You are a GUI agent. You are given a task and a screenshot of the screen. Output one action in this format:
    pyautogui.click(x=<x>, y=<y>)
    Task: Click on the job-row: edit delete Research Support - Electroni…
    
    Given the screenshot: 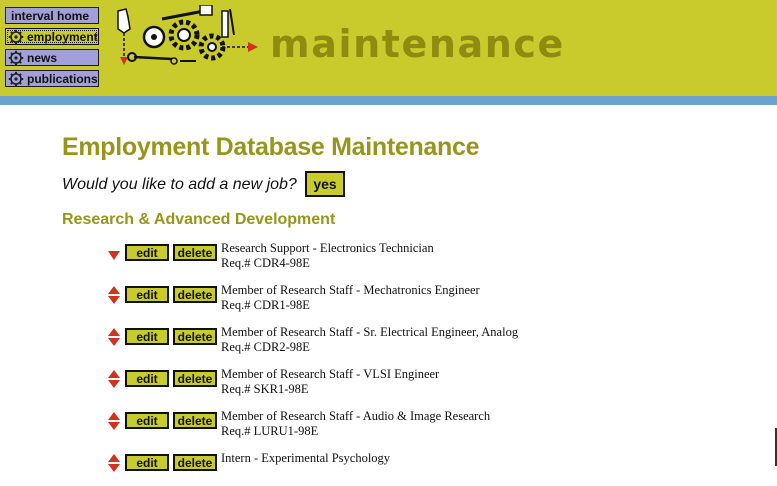 What is the action you would take?
    pyautogui.click(x=336, y=258)
    